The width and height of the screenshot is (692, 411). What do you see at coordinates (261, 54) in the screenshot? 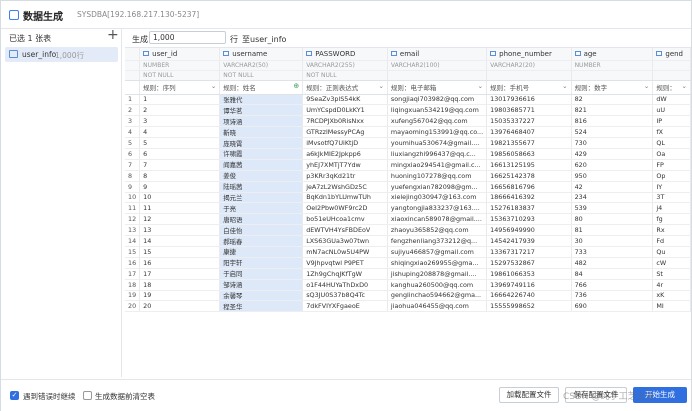
I see `column-header-username: username` at bounding box center [261, 54].